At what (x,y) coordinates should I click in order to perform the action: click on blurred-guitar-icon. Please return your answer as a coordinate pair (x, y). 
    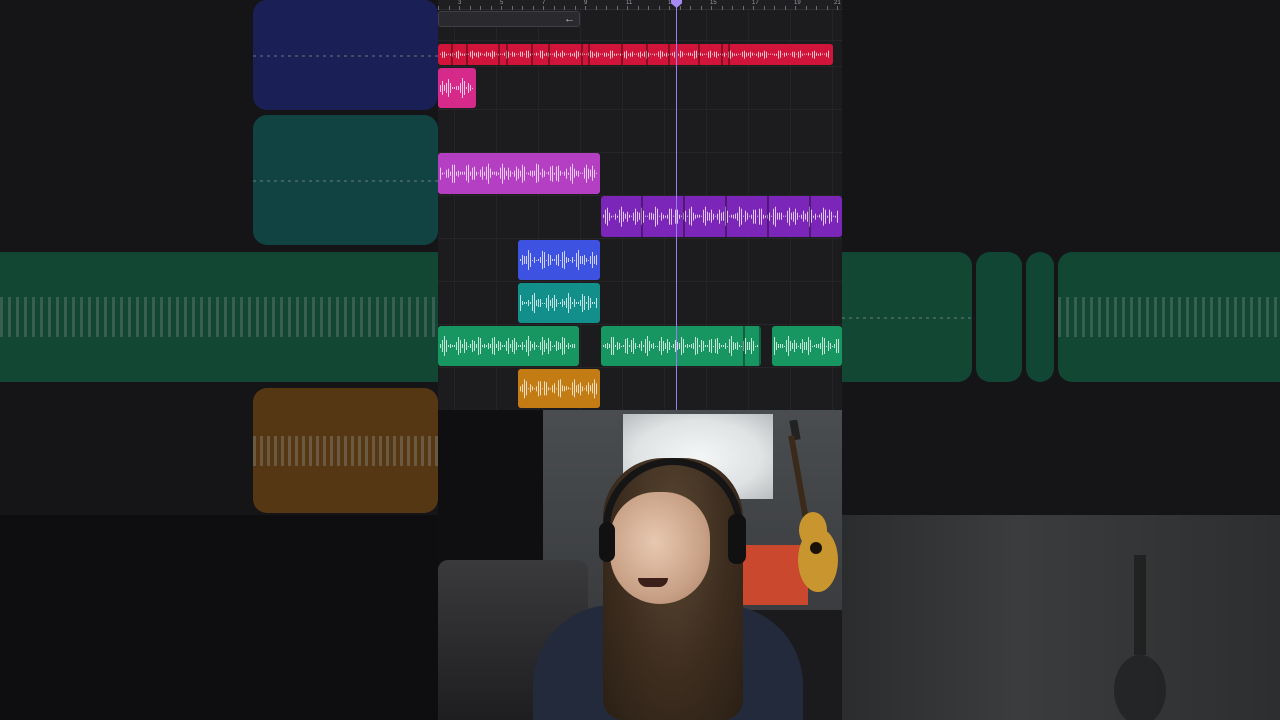
    Looking at the image, I should click on (1140, 637).